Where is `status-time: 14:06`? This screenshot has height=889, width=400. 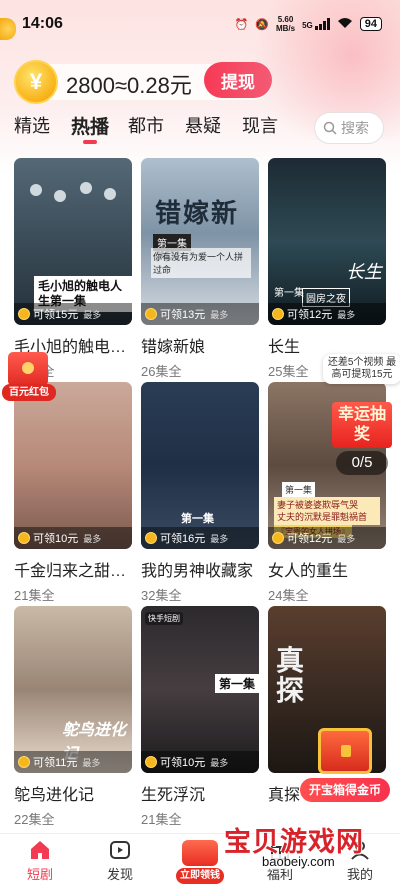
status-time: 14:06 is located at coordinates (42, 23).